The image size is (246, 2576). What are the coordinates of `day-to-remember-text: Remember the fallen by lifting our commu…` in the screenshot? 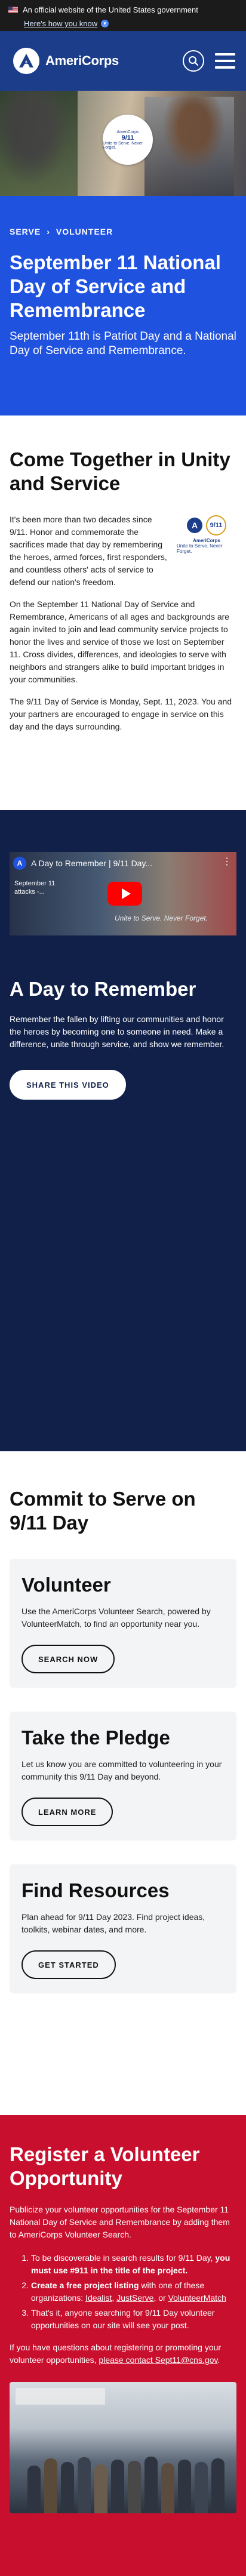 It's located at (117, 1031).